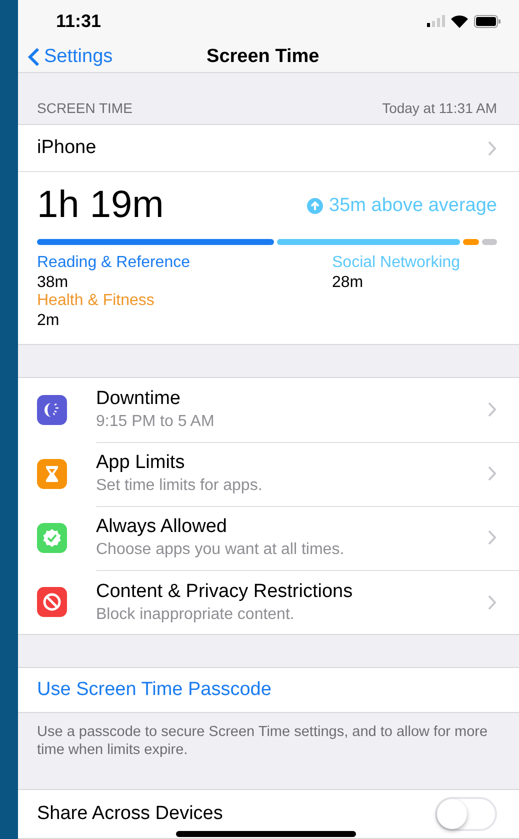 Image resolution: width=519 pixels, height=839 pixels. Describe the element at coordinates (139, 399) in the screenshot. I see `menu-item-title: Downtime` at that location.